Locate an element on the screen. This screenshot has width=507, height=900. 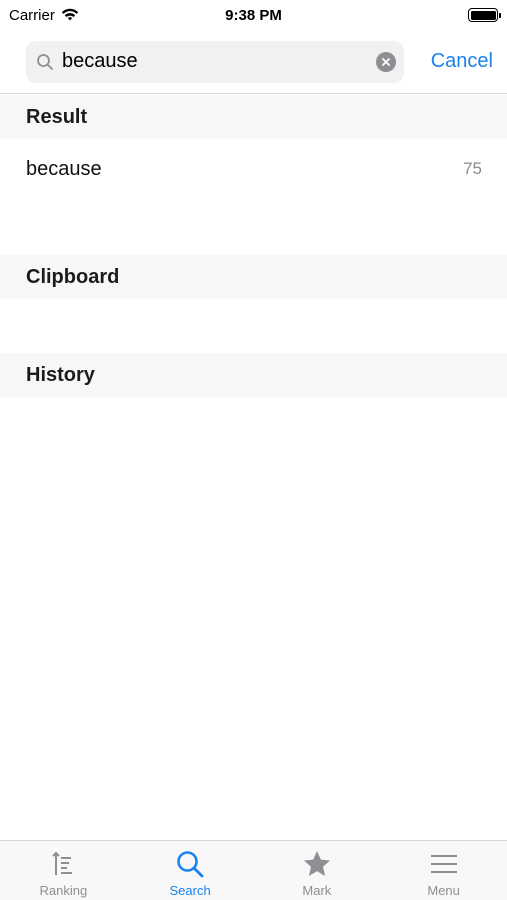
battery-level is located at coordinates (483, 15).